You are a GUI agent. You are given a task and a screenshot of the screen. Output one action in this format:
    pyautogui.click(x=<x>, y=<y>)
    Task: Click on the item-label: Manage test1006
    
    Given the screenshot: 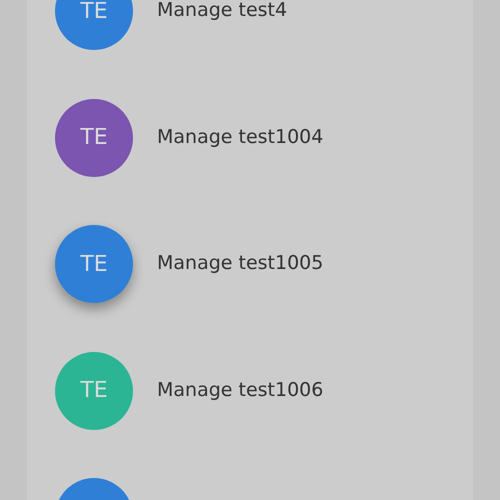 What is the action you would take?
    pyautogui.click(x=240, y=389)
    